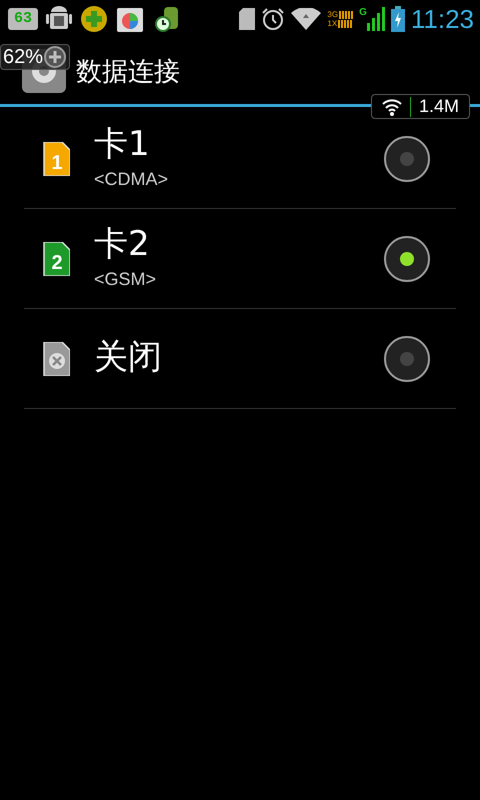 The height and width of the screenshot is (800, 480). Describe the element at coordinates (126, 279) in the screenshot. I see `option-subtitle: <GSM>` at that location.